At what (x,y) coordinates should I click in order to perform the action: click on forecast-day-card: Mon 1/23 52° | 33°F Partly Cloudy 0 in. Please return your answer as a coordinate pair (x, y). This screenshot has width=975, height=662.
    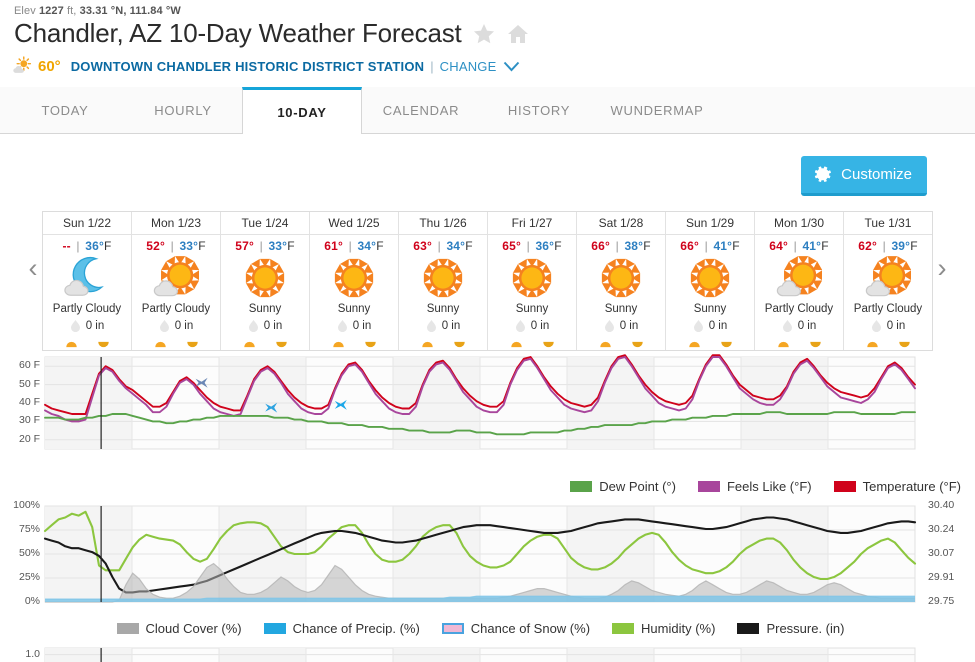
    Looking at the image, I should click on (176, 281).